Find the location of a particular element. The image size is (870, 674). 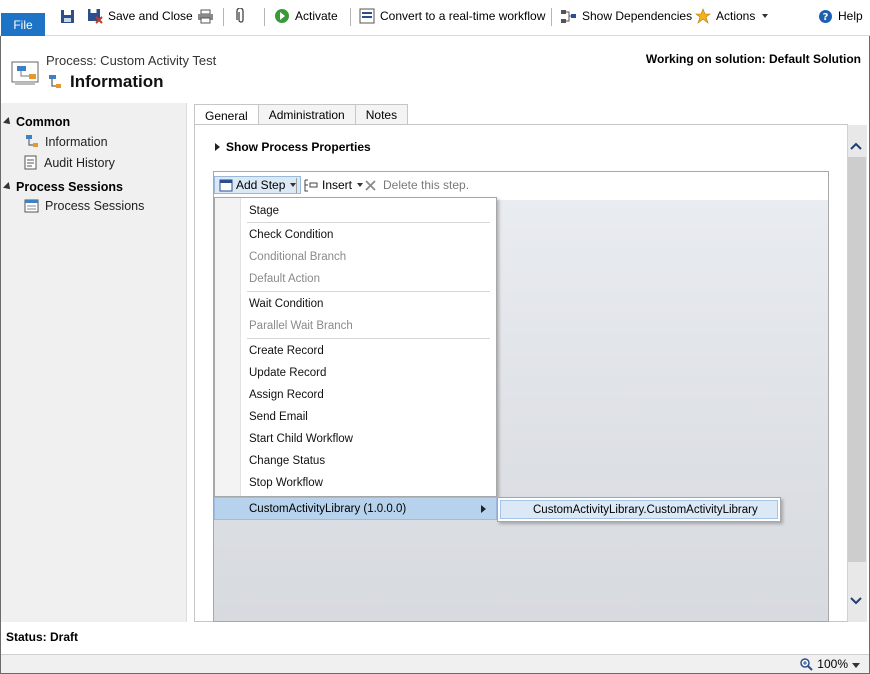

nav-item-audit-history: Audit History is located at coordinates (69, 162).